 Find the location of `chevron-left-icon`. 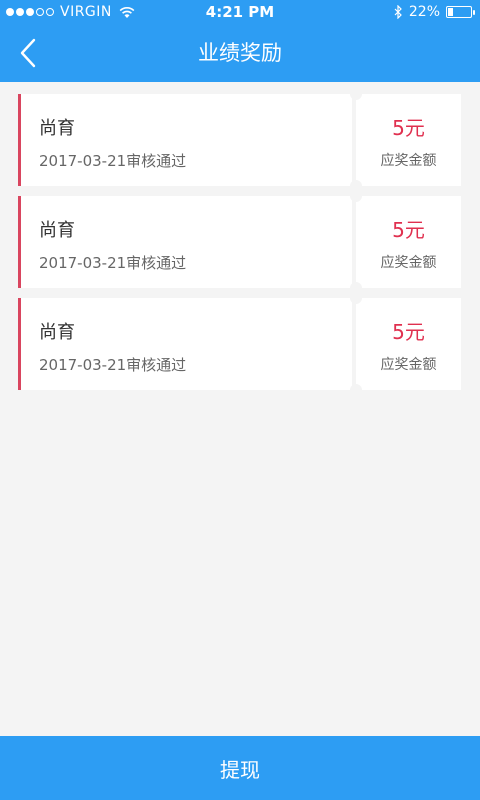

chevron-left-icon is located at coordinates (28, 53).